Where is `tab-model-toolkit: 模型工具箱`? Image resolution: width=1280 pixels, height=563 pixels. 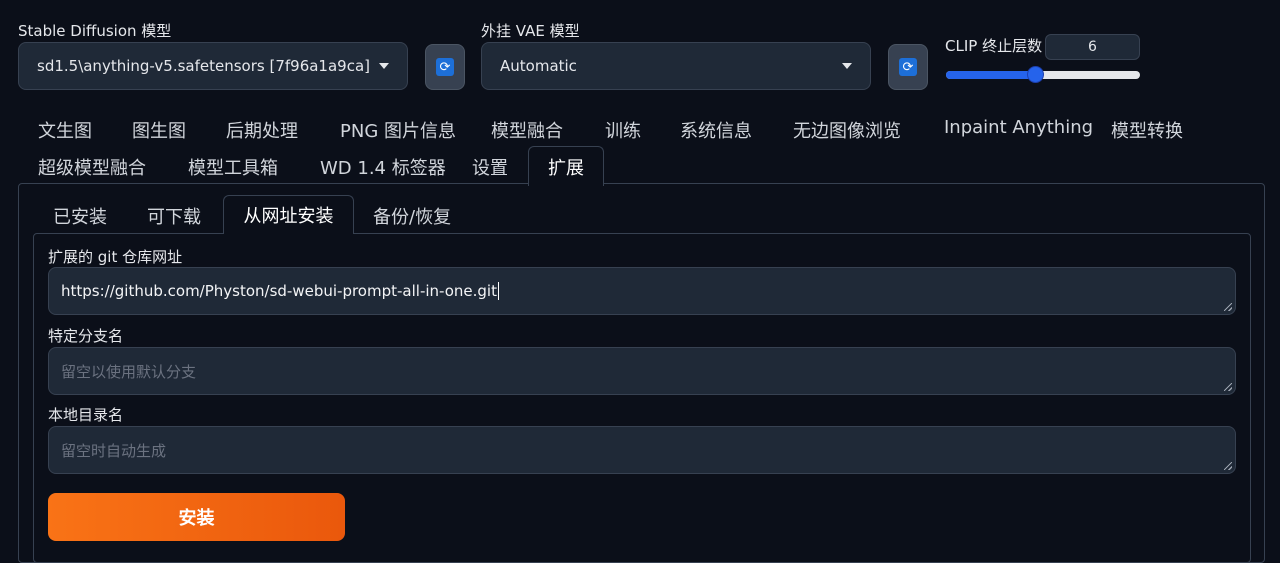 tab-model-toolkit: 模型工具箱 is located at coordinates (233, 167).